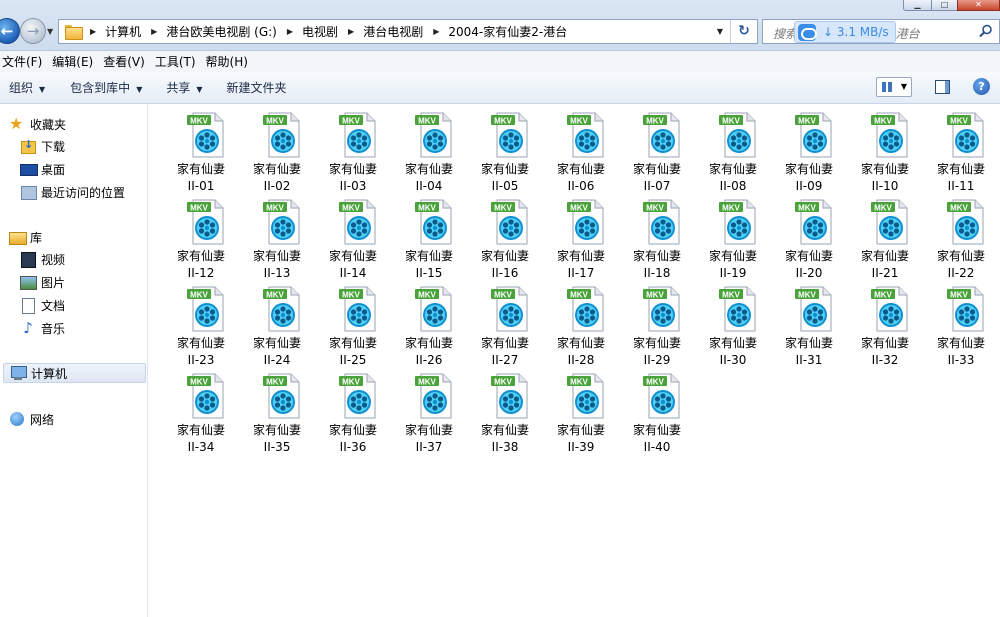  Describe the element at coordinates (733, 237) in the screenshot. I see `file-item: MKV 家有仙妻 II-19` at that location.